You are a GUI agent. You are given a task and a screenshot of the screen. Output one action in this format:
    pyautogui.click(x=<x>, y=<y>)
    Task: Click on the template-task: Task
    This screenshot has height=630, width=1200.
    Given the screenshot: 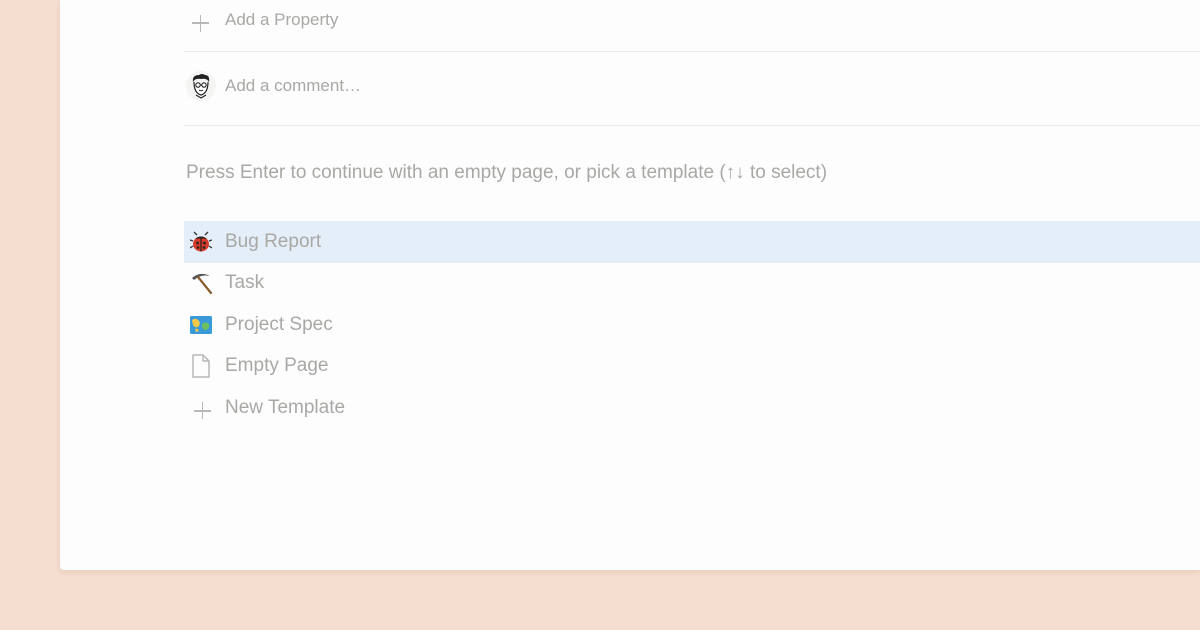 What is the action you would take?
    pyautogui.click(x=692, y=284)
    